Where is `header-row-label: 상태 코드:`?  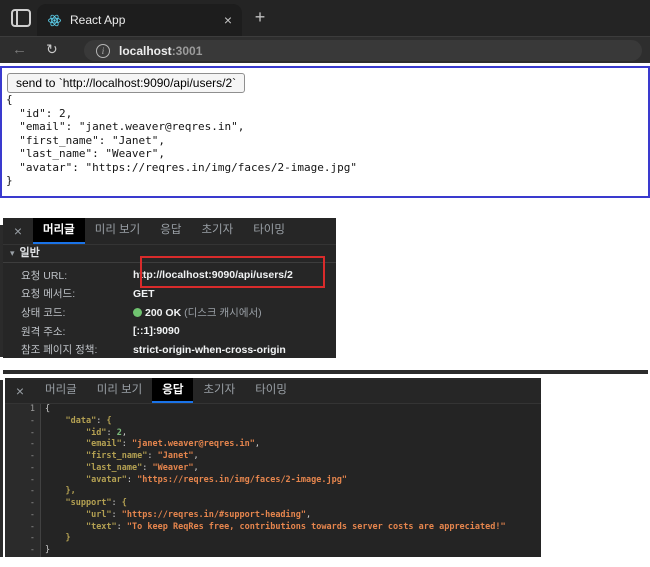
header-row-label: 상태 코드: is located at coordinates (43, 312).